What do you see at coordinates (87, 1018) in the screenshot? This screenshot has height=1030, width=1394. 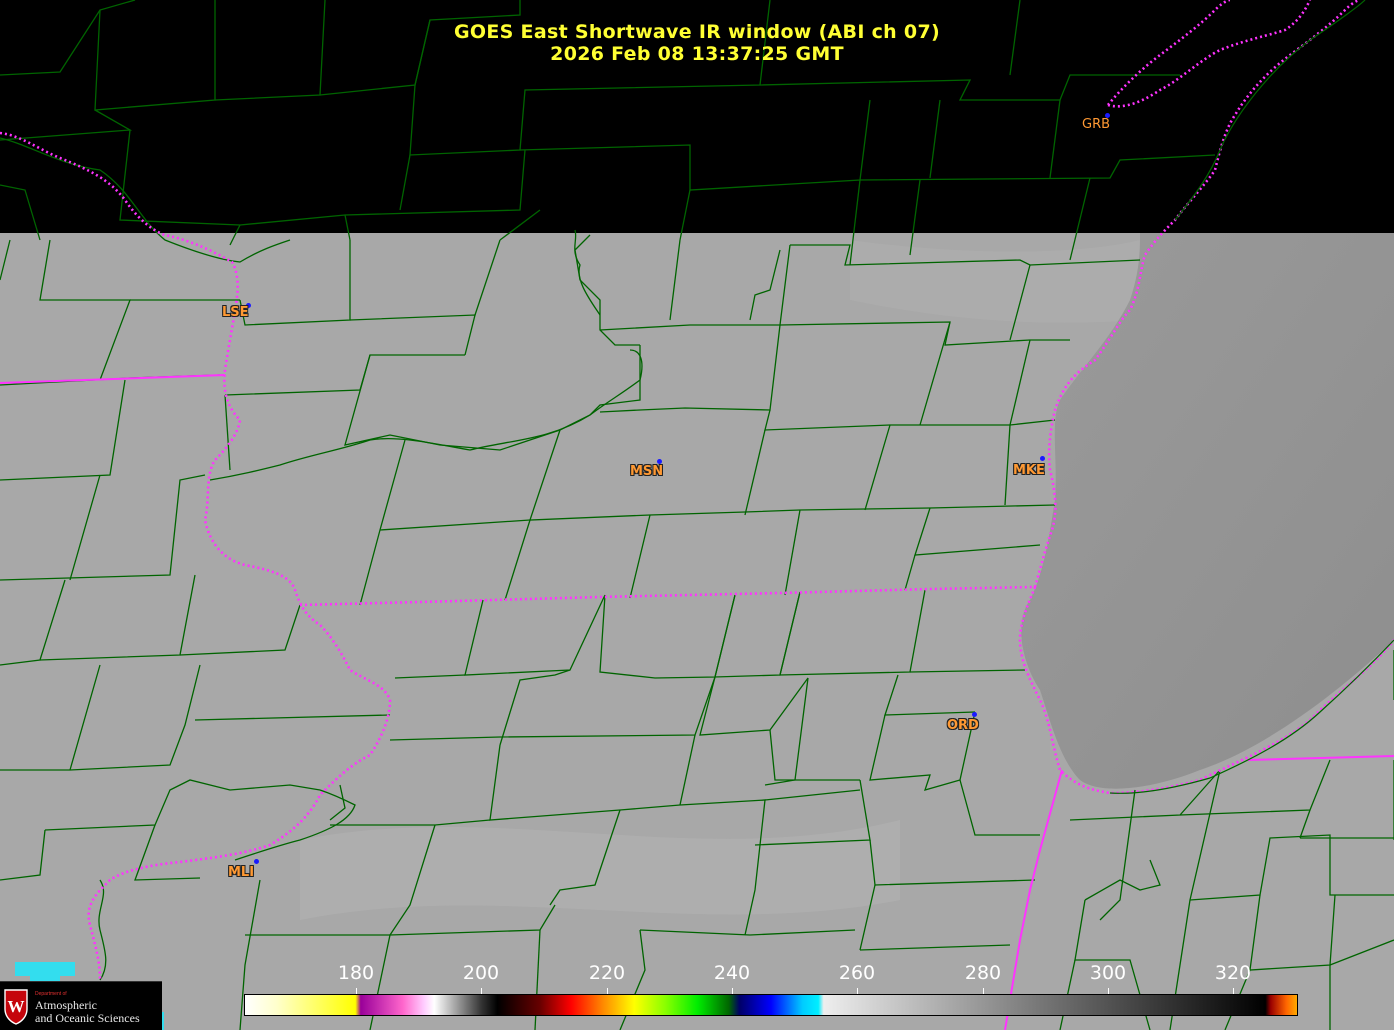 I see `logo-line2: and Oceanic Sciences` at bounding box center [87, 1018].